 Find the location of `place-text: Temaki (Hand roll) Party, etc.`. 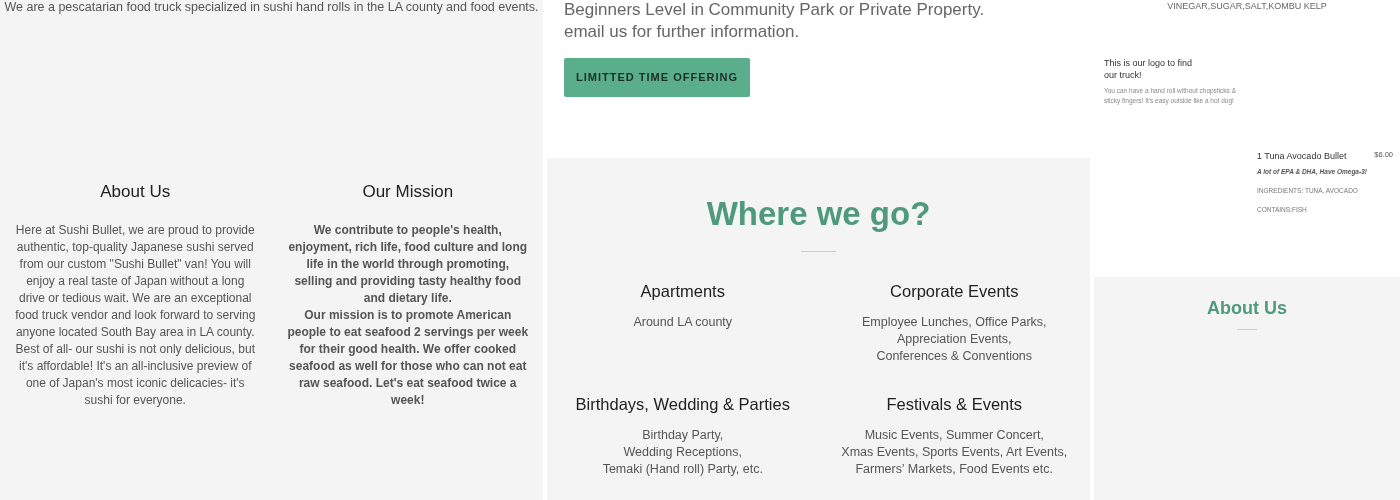

place-text: Temaki (Hand roll) Party, etc. is located at coordinates (682, 469).